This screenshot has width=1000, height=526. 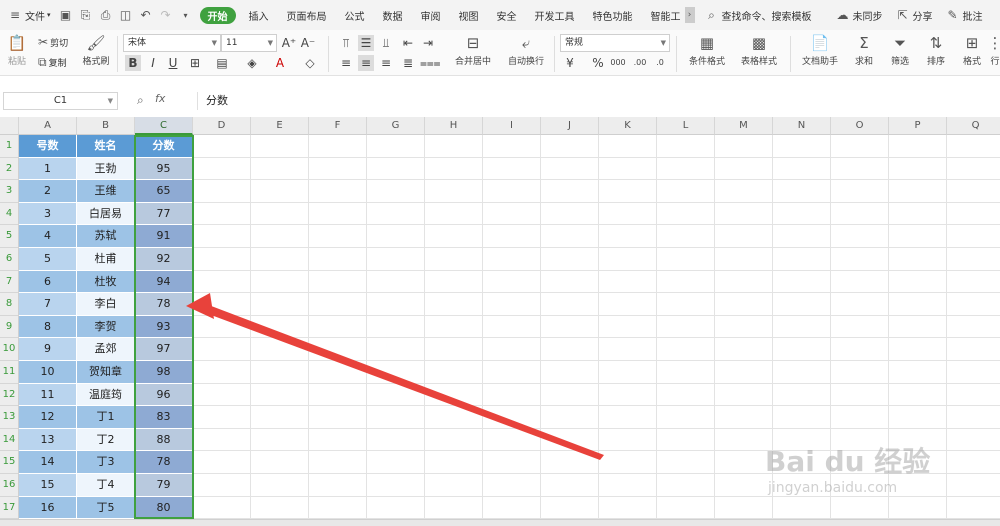 I want to click on decrease-decimal-icon: .0, so click(x=660, y=63).